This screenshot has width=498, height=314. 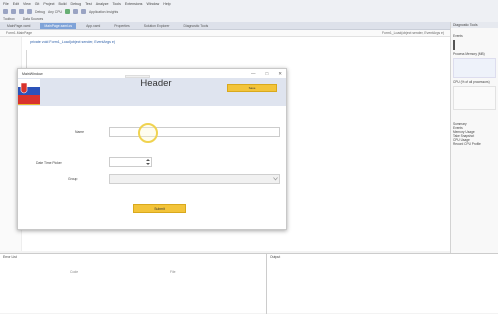 What do you see at coordinates (194, 179) in the screenshot?
I see `group-select` at bounding box center [194, 179].